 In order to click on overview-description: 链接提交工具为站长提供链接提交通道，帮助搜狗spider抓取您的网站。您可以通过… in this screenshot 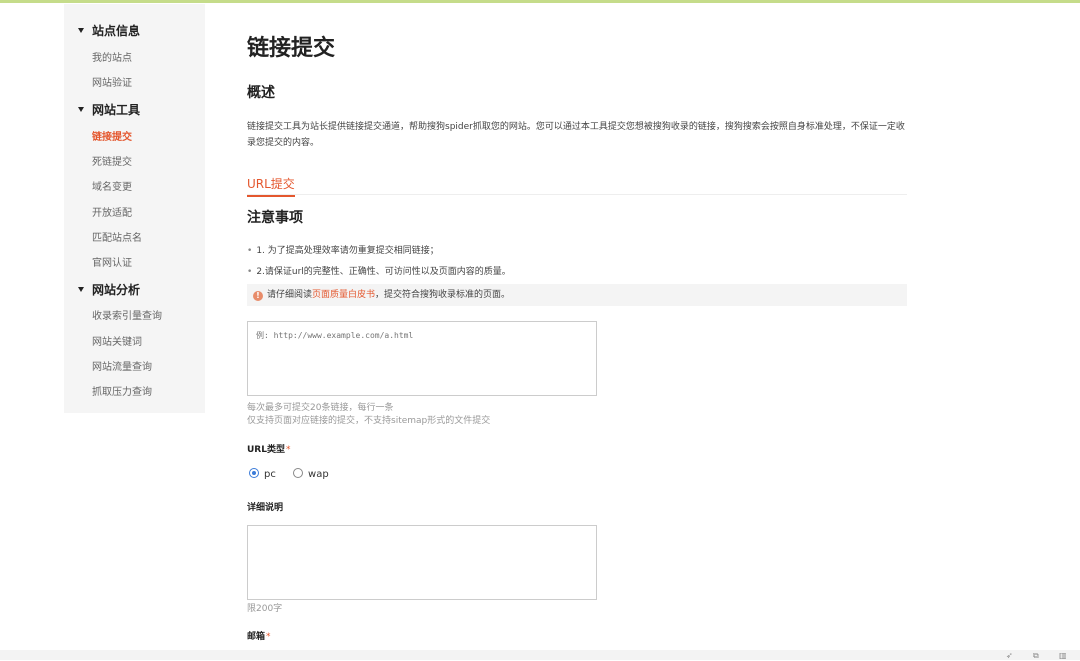, I will do `click(576, 135)`.